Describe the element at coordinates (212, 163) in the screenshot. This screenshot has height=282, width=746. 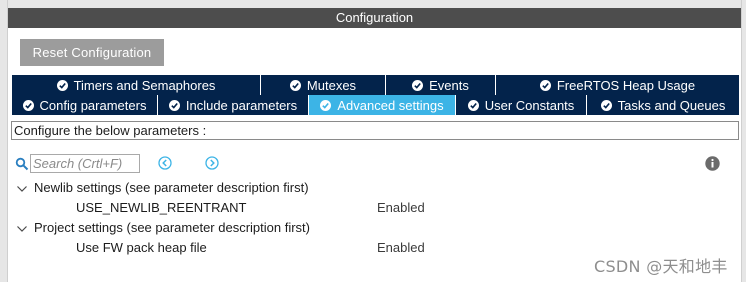
I see `chevron-right-circle-icon` at that location.